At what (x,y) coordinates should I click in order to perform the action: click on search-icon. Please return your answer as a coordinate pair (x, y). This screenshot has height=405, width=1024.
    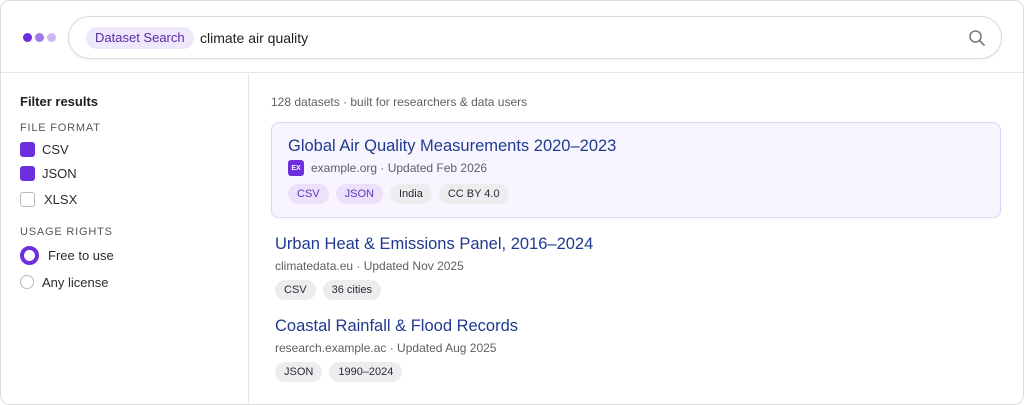
    Looking at the image, I should click on (977, 38).